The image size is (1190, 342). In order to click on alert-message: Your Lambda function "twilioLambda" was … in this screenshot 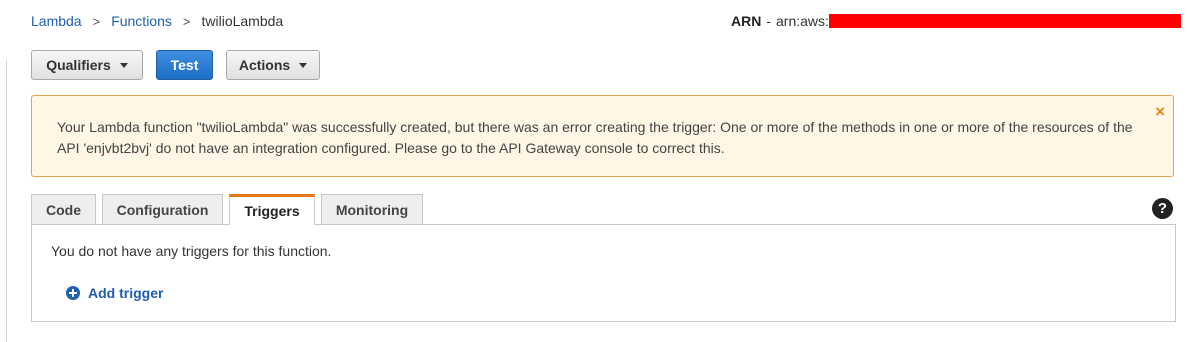, I will do `click(595, 137)`.